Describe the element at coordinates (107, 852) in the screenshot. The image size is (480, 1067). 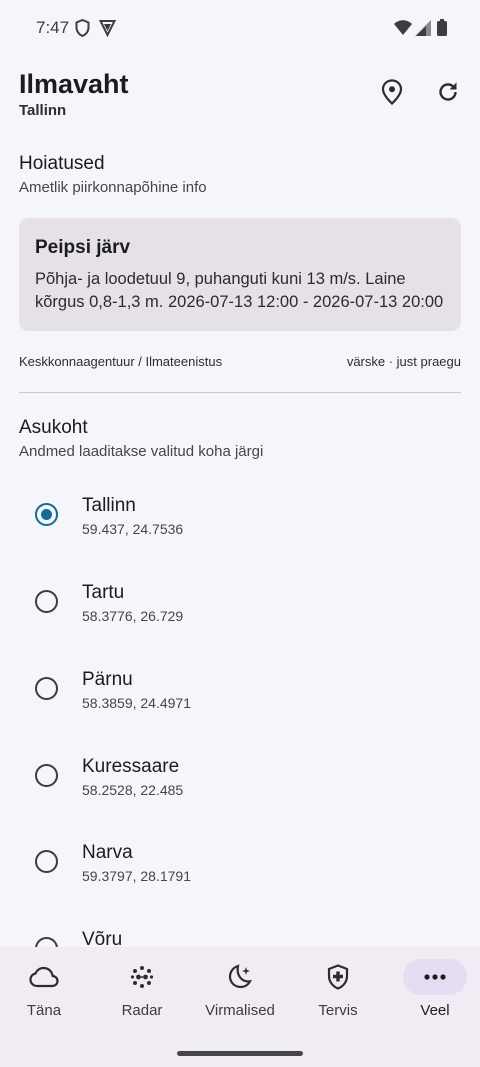
I see `location-name: Narva` at that location.